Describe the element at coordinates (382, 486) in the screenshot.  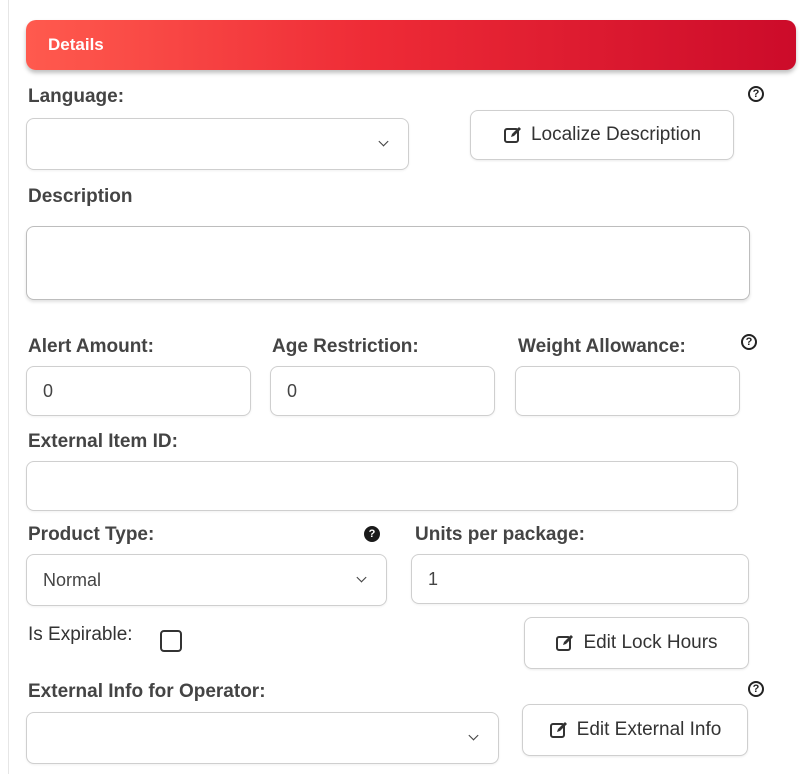
I see `external-item-id-input` at that location.